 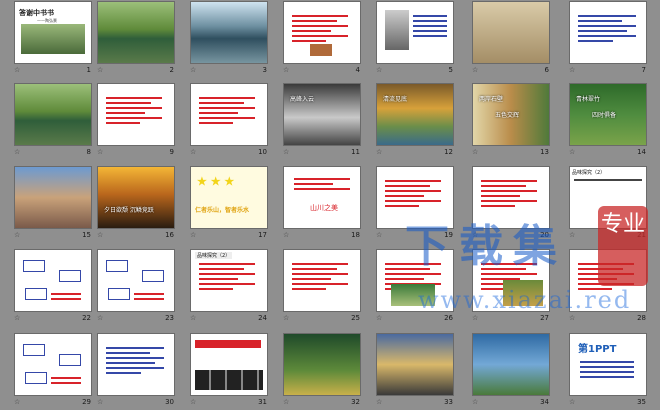 I want to click on slide-thumbnail: 清流见底, so click(x=415, y=114).